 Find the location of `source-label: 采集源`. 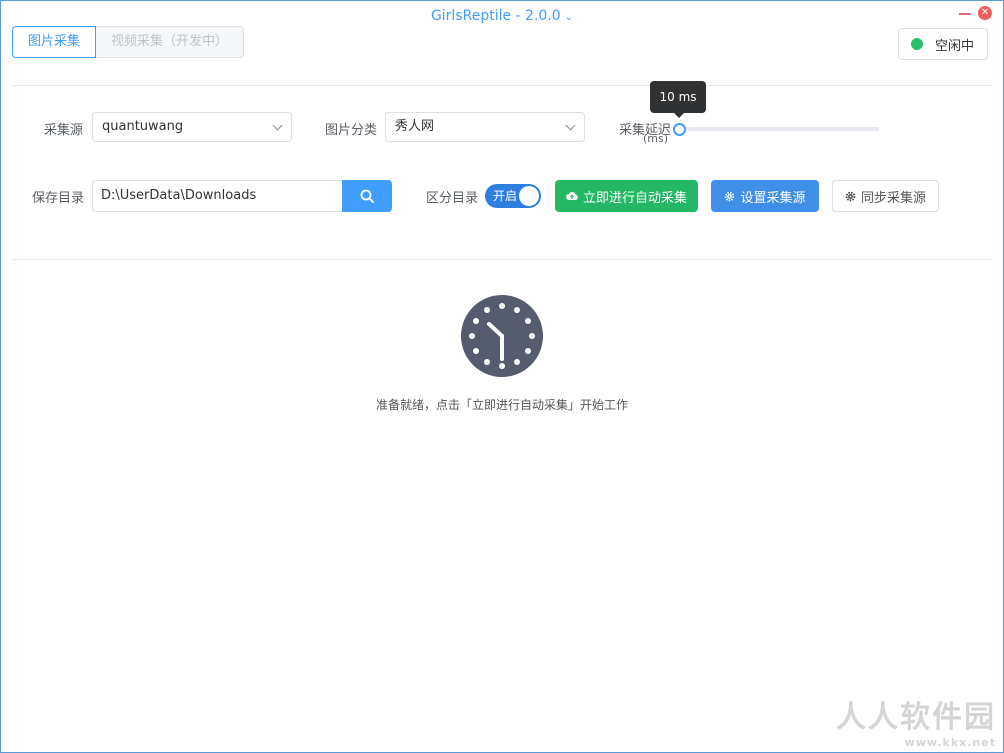

source-label: 采集源 is located at coordinates (64, 130).